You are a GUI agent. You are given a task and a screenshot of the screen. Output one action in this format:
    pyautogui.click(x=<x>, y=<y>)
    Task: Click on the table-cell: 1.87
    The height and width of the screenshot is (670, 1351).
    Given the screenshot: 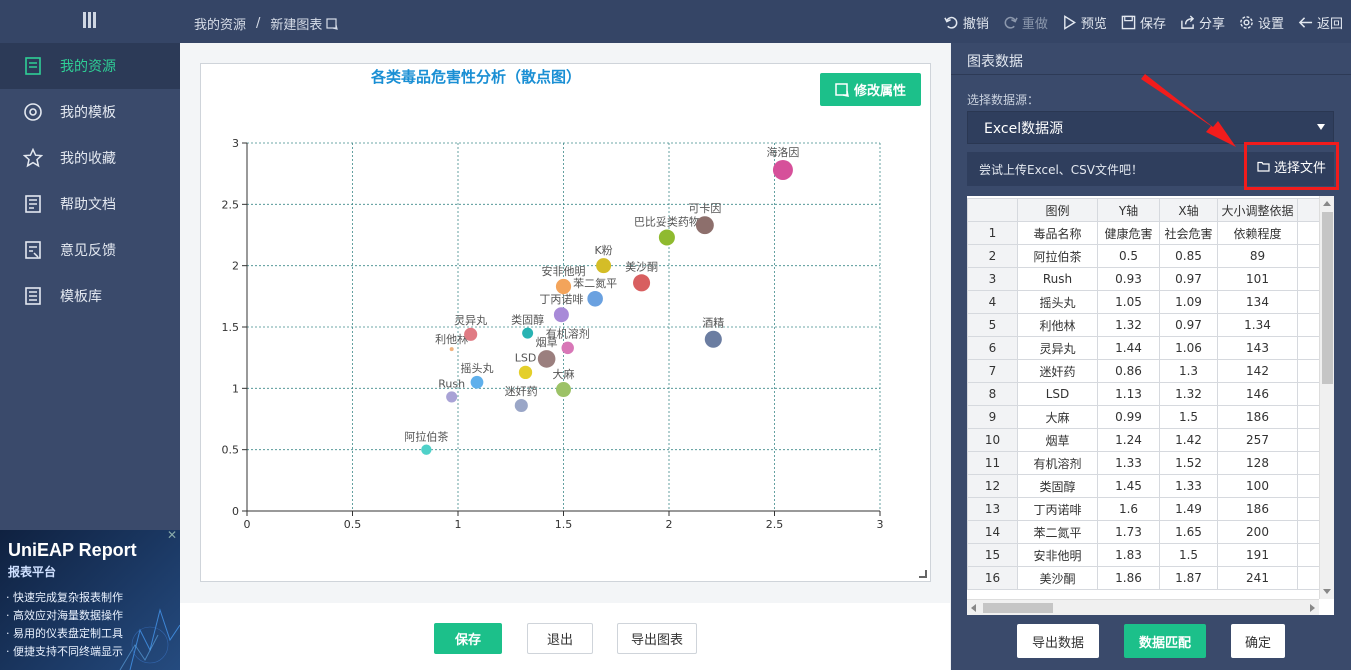 What is the action you would take?
    pyautogui.click(x=1188, y=578)
    